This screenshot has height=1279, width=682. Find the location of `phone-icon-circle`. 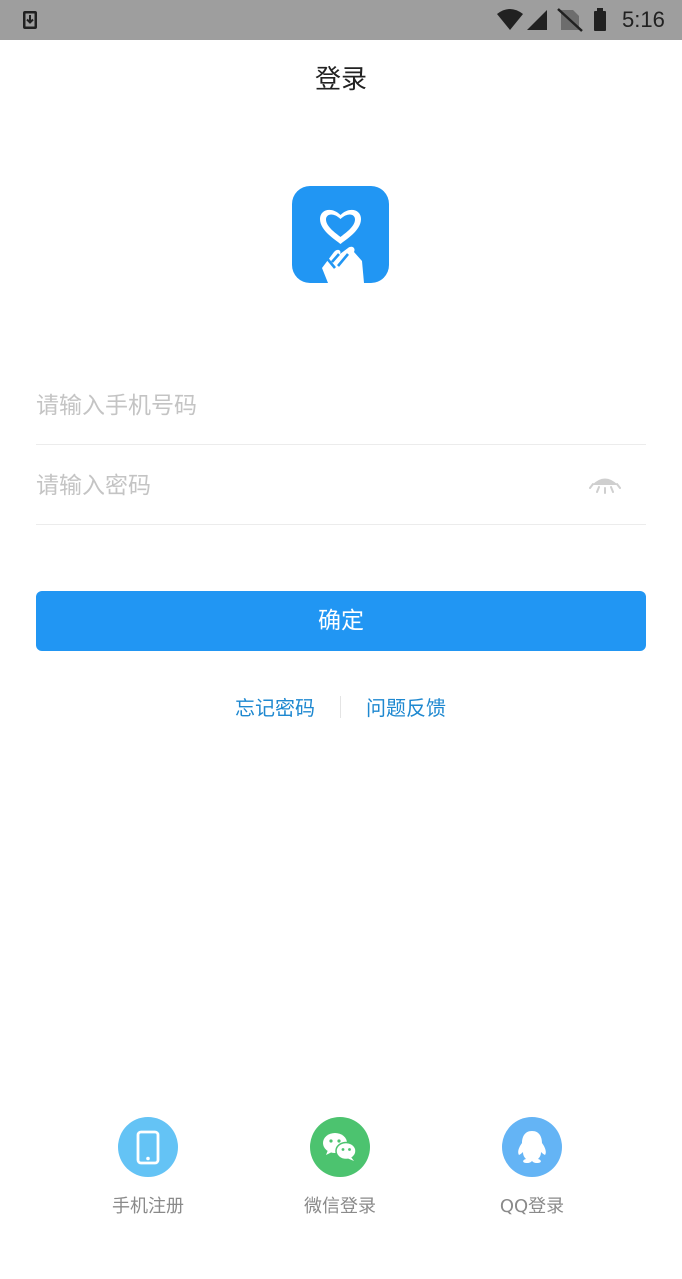

phone-icon-circle is located at coordinates (148, 1147).